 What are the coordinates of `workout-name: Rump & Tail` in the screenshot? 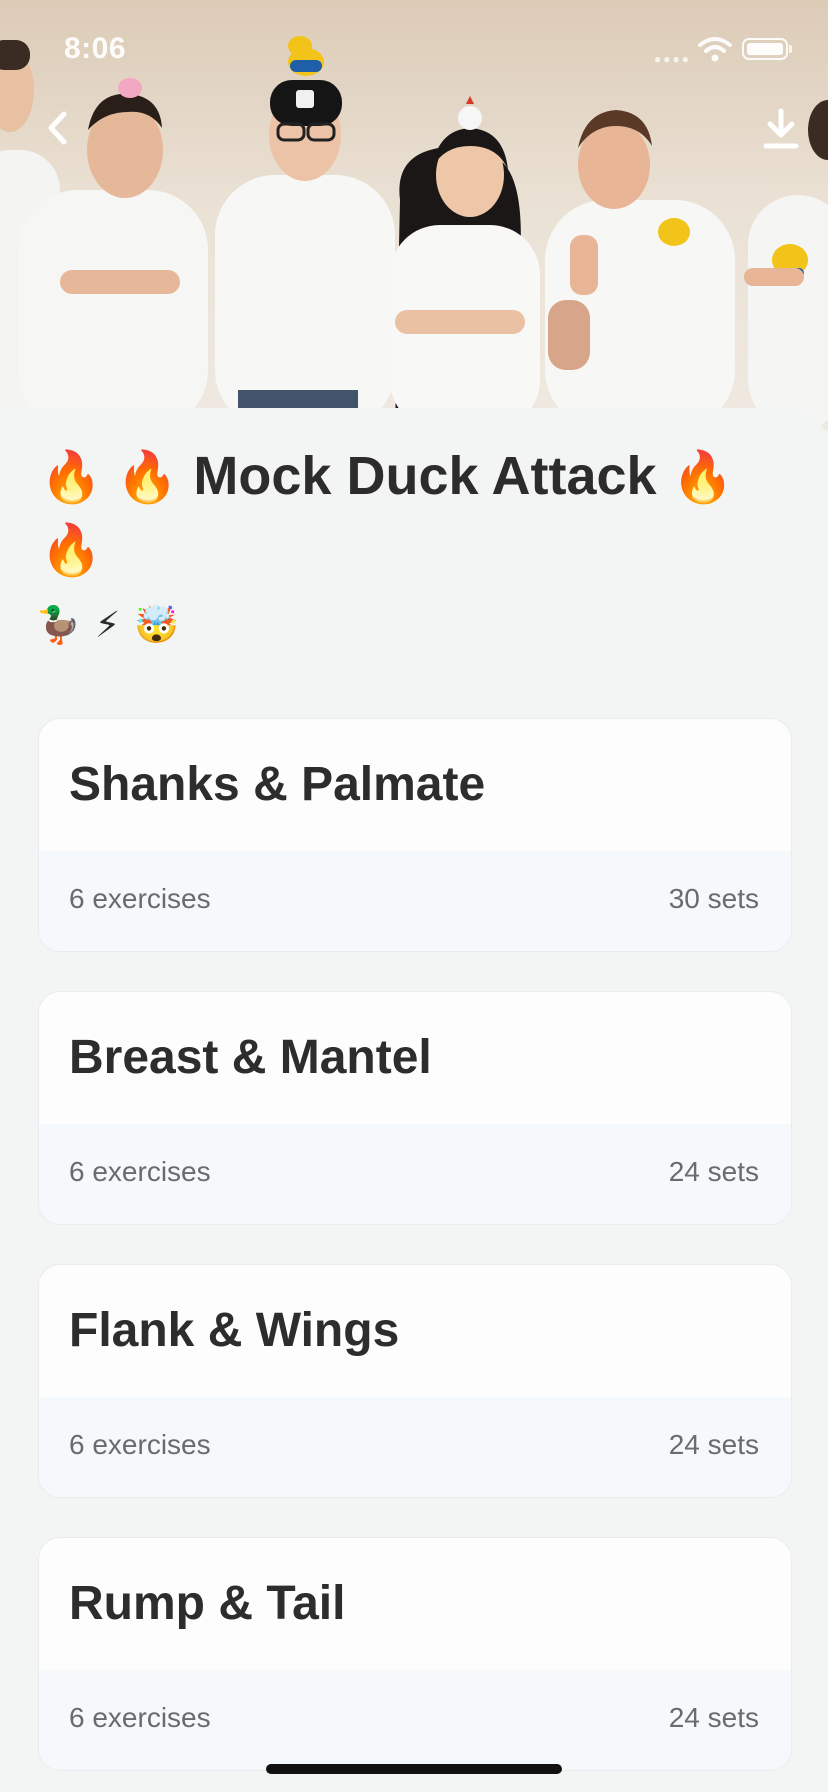 It's located at (207, 1603).